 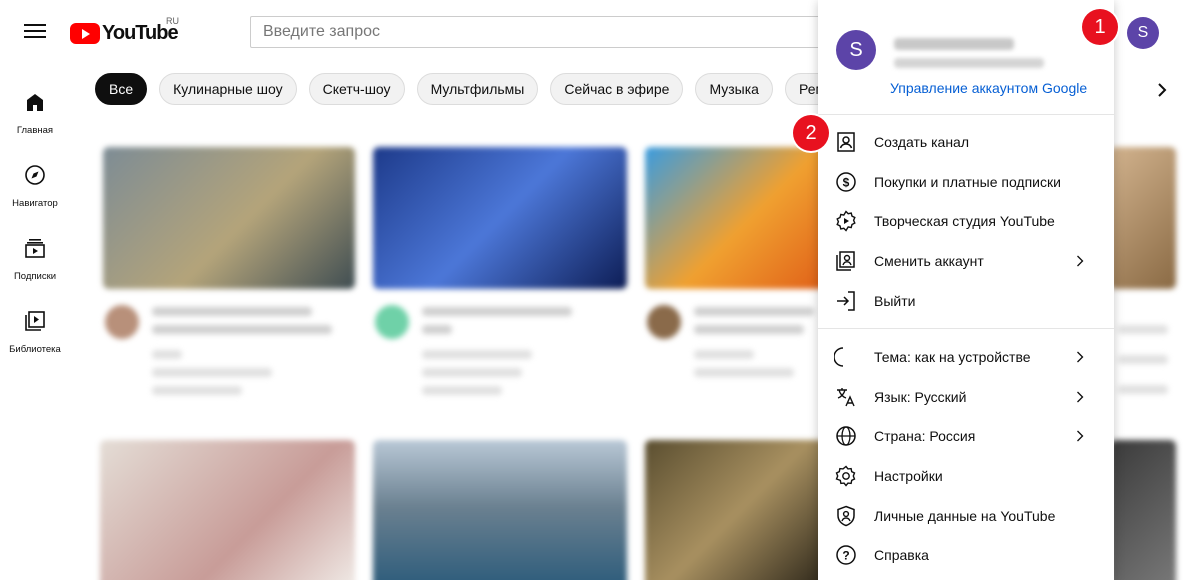 I want to click on menu-item-country: Страна: Россия, so click(x=966, y=436).